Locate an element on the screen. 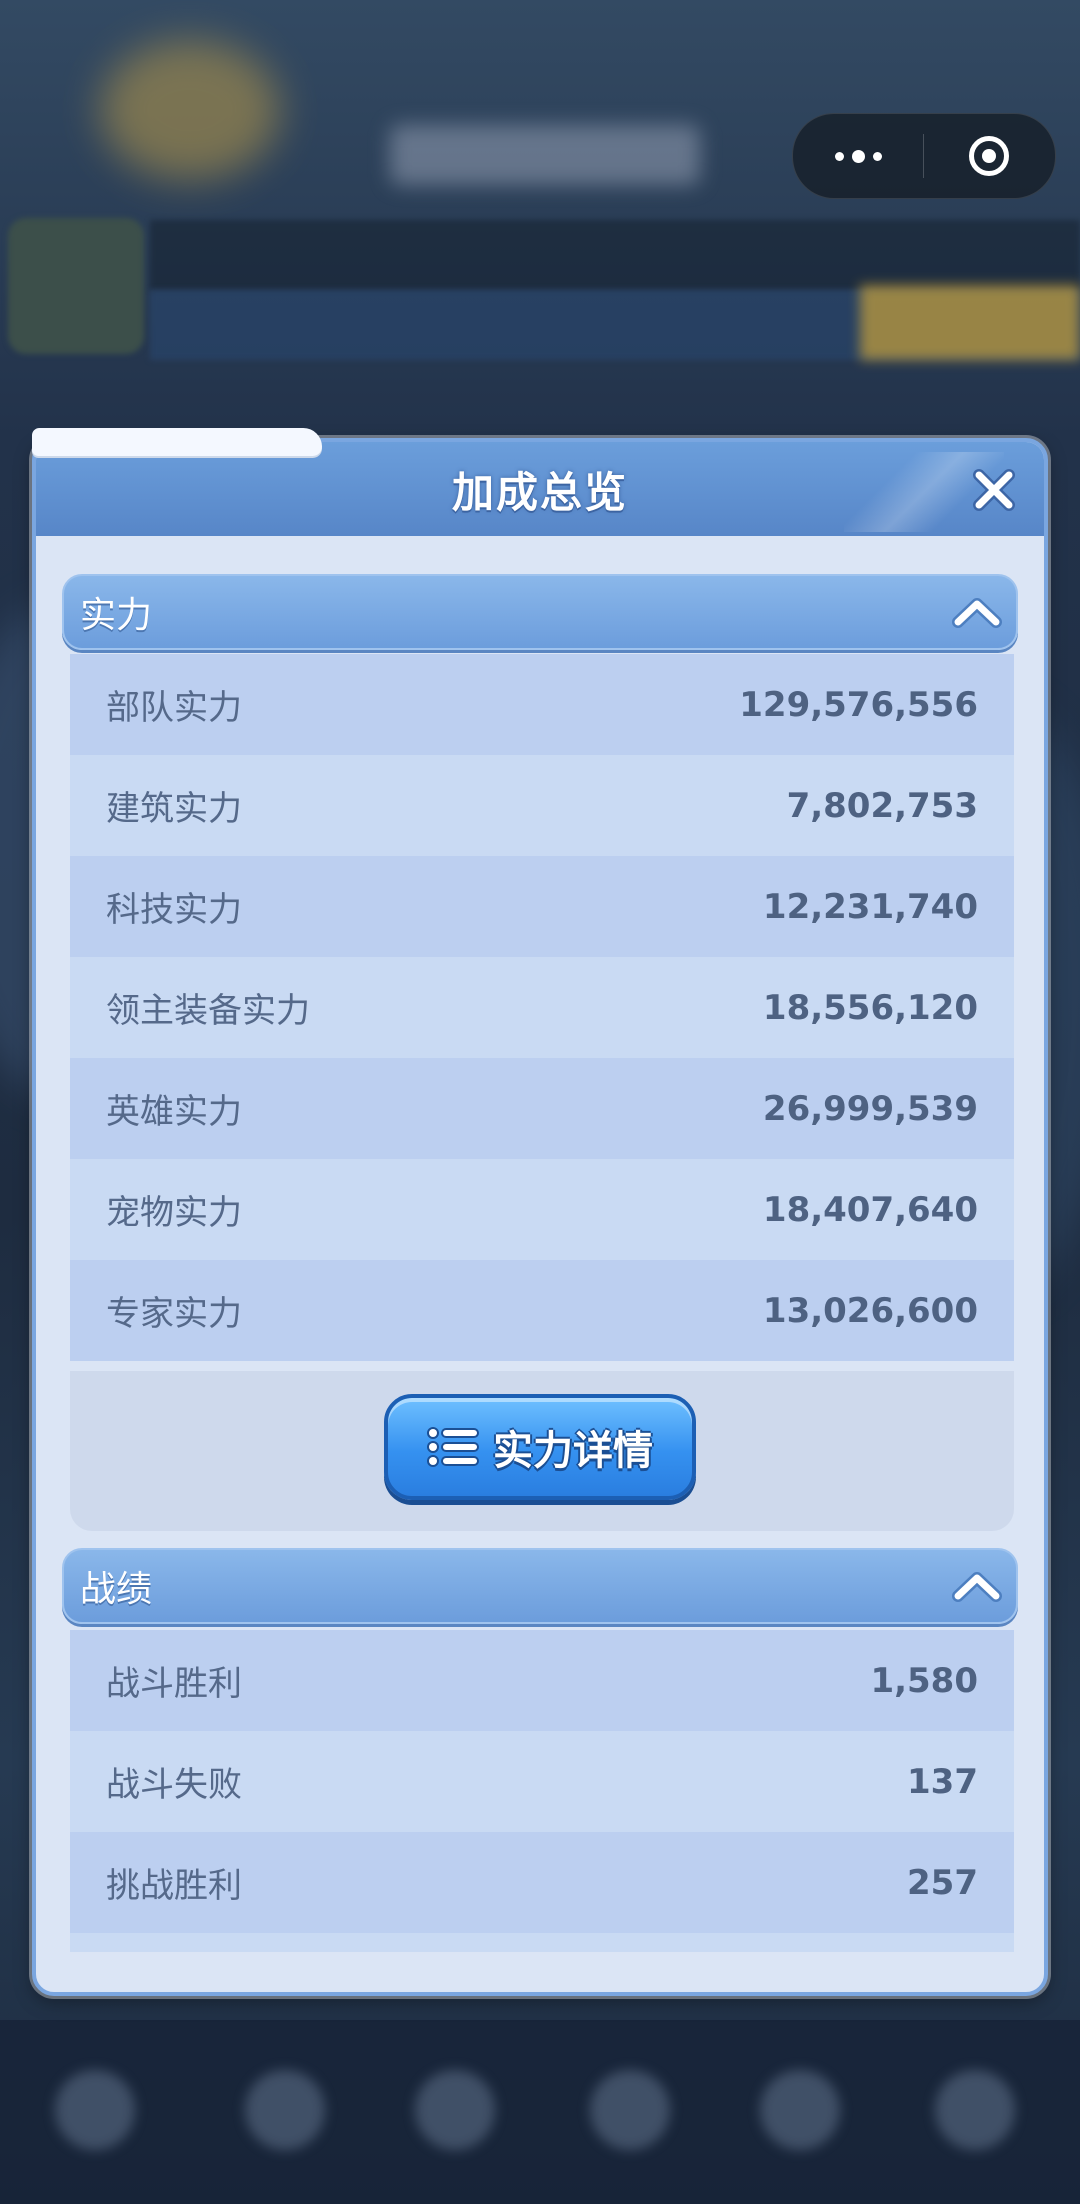 Image resolution: width=1080 pixels, height=2204 pixels. record-list-viewport: 战斗胜利 1,580 战斗失败 137 挑战胜利 257 is located at coordinates (542, 1791).